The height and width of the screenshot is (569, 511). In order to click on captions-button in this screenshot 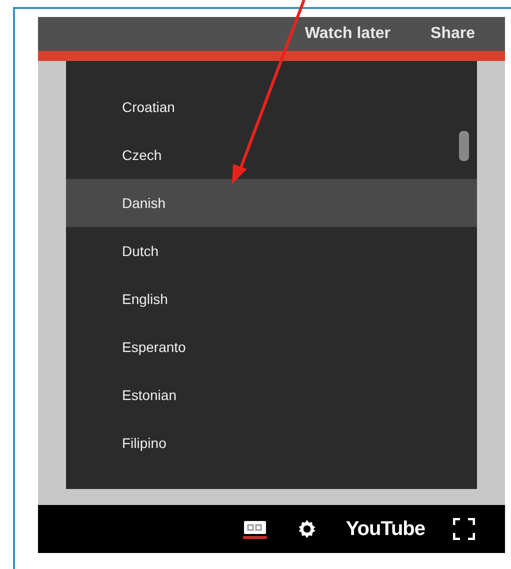, I will do `click(255, 529)`.